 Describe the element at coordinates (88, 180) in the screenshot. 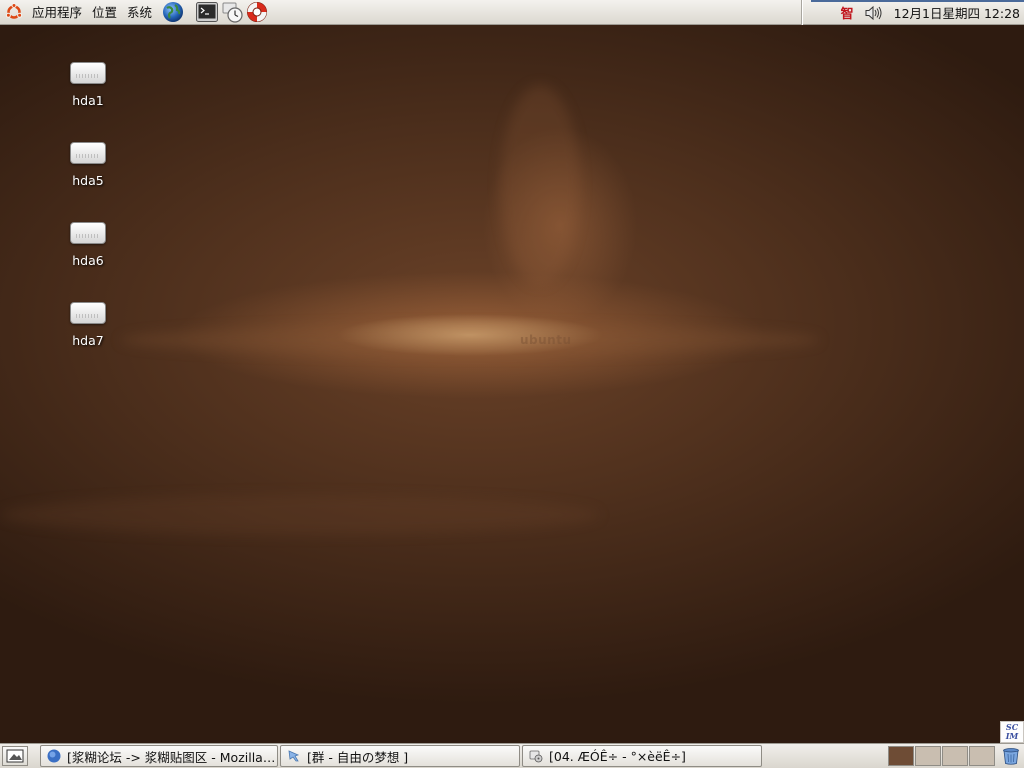

I see `desktop-icon-label: hda5` at that location.